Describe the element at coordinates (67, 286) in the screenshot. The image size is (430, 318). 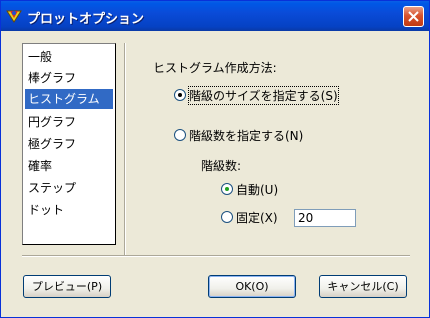
I see `preview-button: プレビュー(P)` at that location.